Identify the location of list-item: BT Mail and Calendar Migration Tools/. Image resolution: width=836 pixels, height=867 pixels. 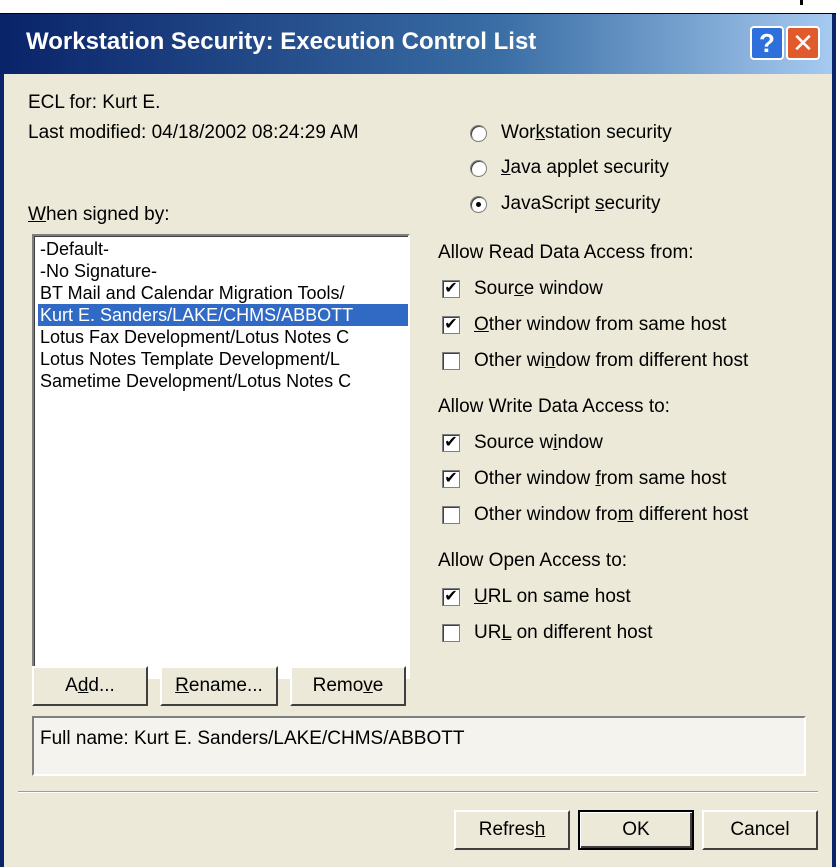
(223, 293).